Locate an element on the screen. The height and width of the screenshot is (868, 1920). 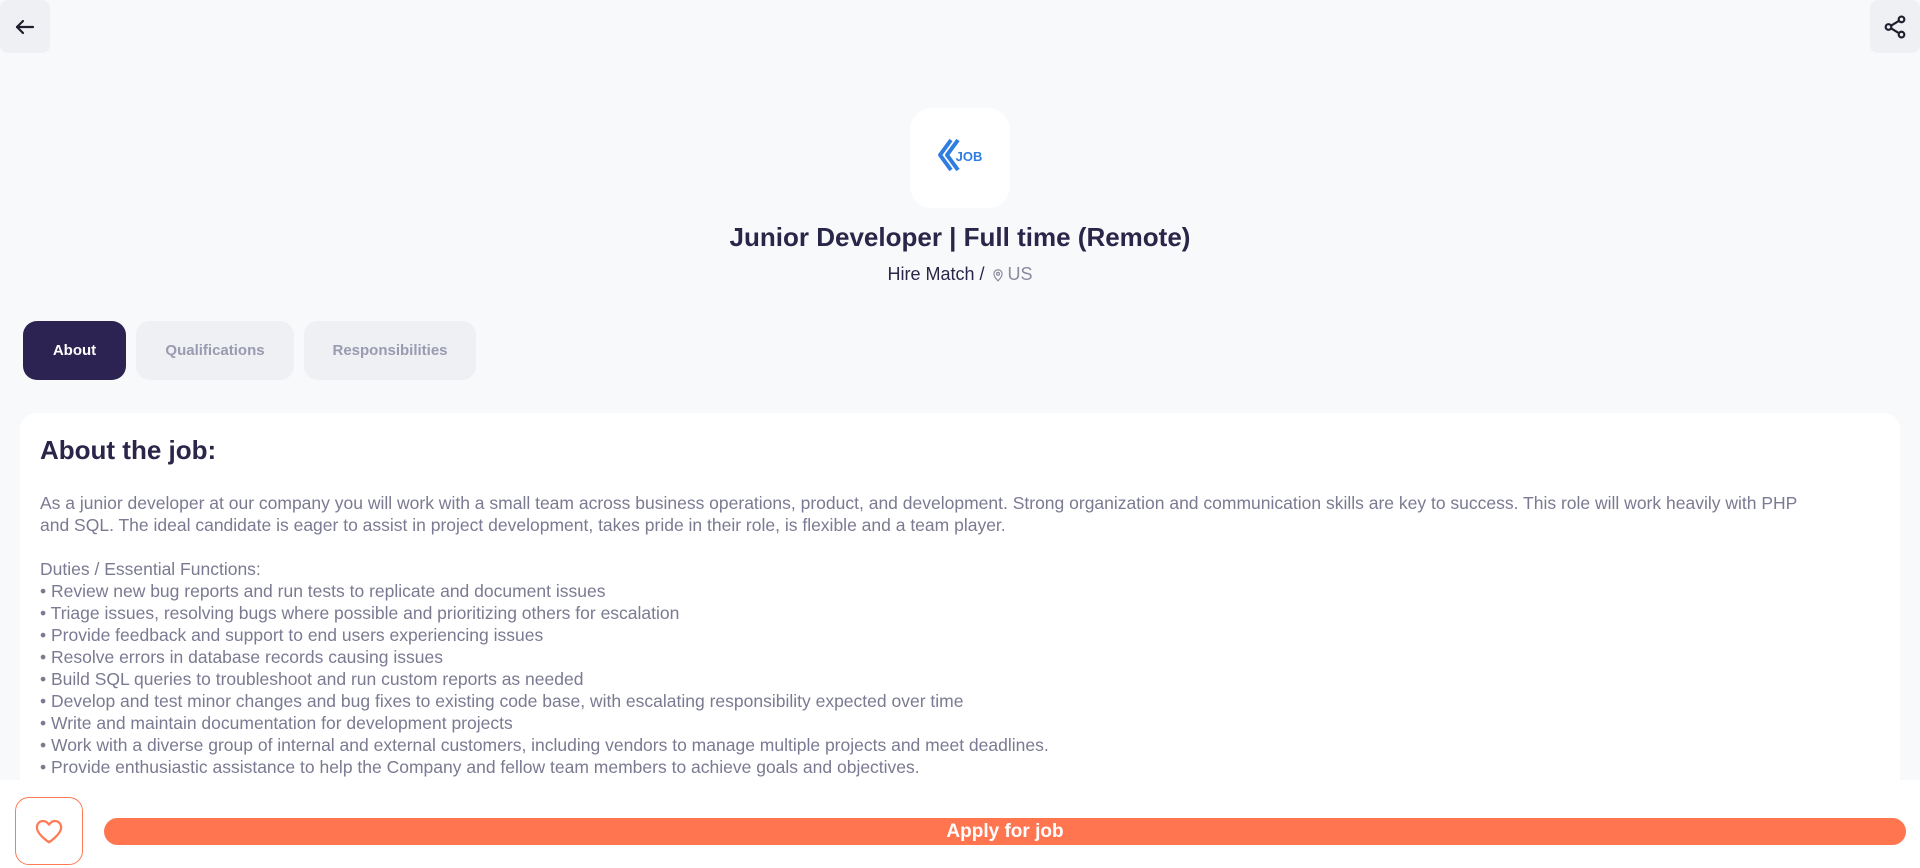
description-line is located at coordinates (960, 547).